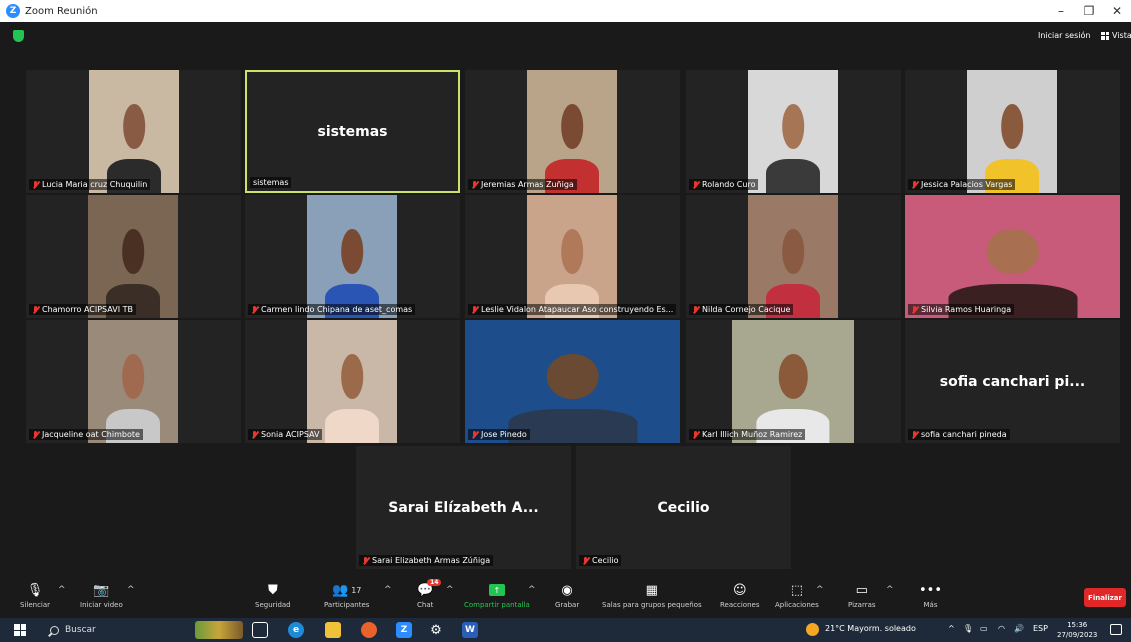  I want to click on share-caret-icon: ^, so click(532, 590).